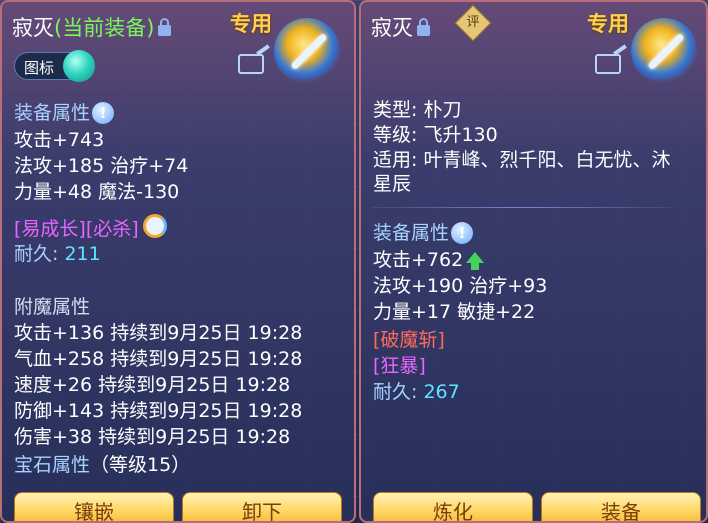  I want to click on icon-toggle: 图标, so click(54, 66).